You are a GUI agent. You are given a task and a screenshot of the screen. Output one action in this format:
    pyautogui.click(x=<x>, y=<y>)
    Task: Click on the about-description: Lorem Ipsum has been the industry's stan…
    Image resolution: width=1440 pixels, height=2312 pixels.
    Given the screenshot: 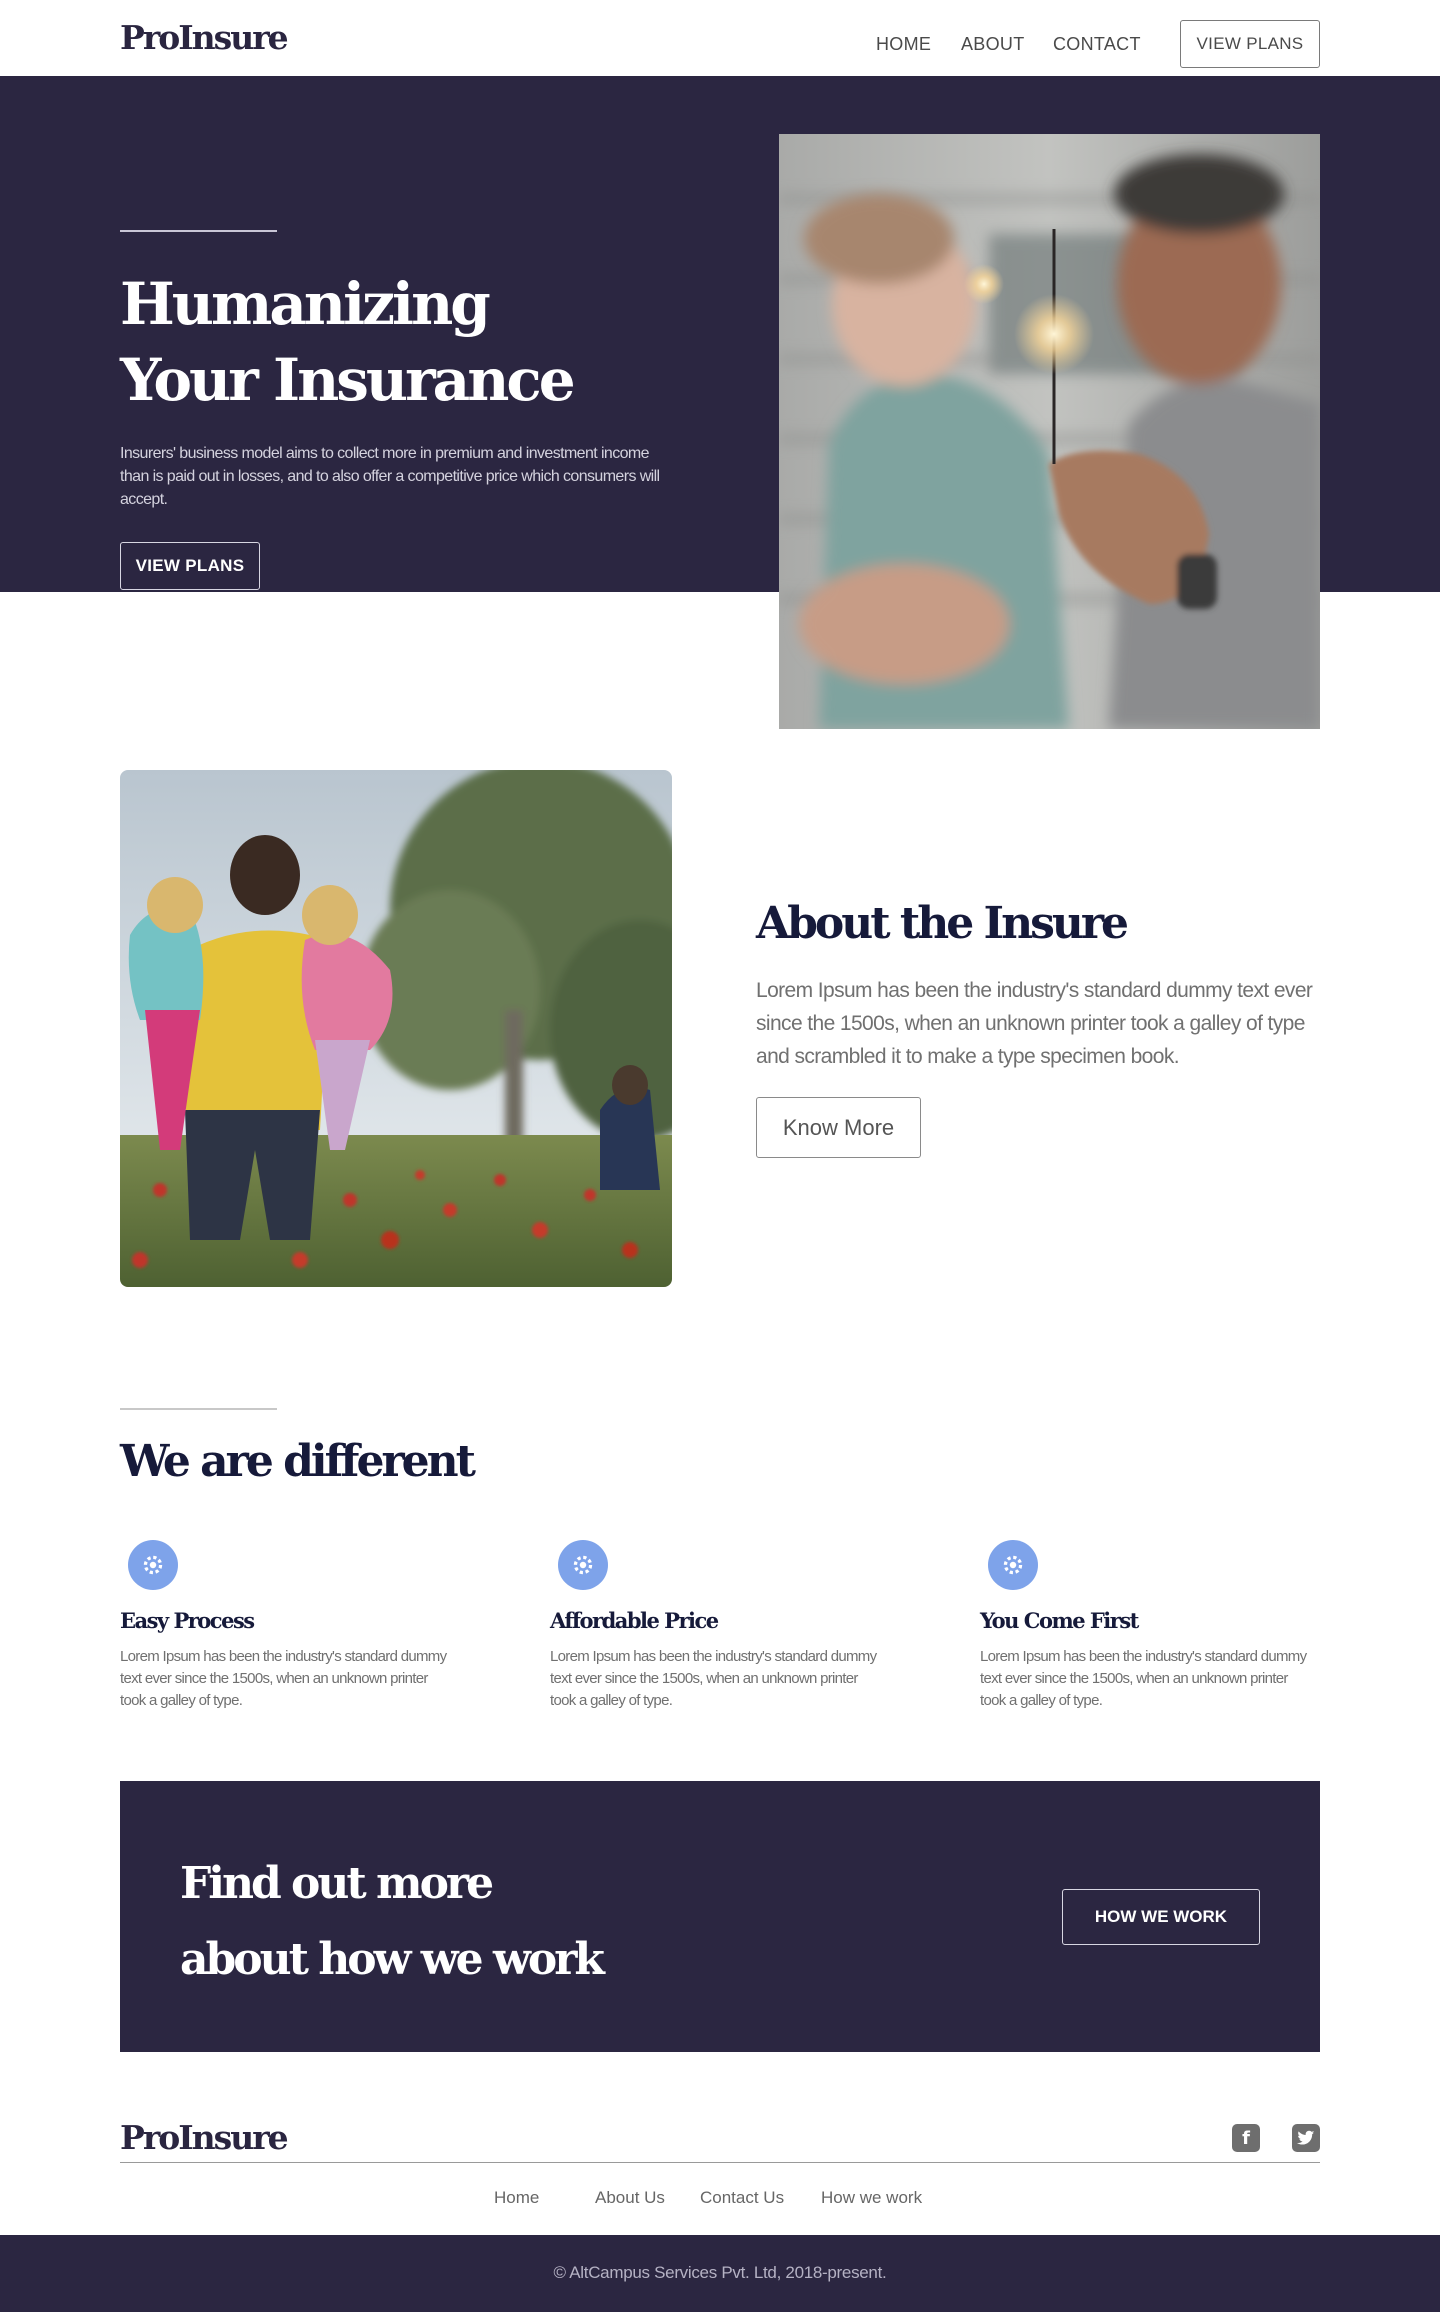 What is the action you would take?
    pyautogui.click(x=1034, y=1023)
    